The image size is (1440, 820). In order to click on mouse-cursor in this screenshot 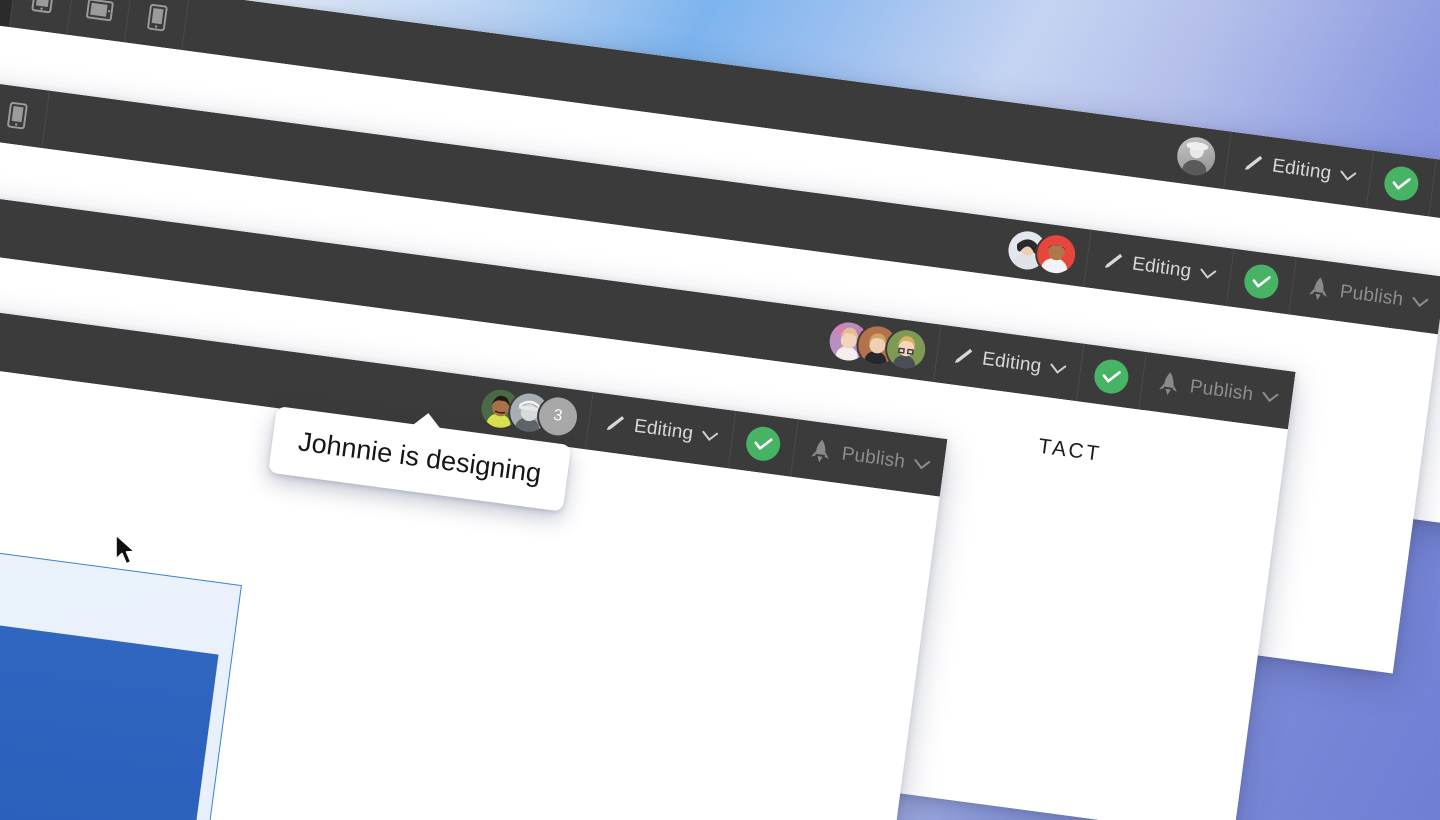, I will do `click(127, 551)`.